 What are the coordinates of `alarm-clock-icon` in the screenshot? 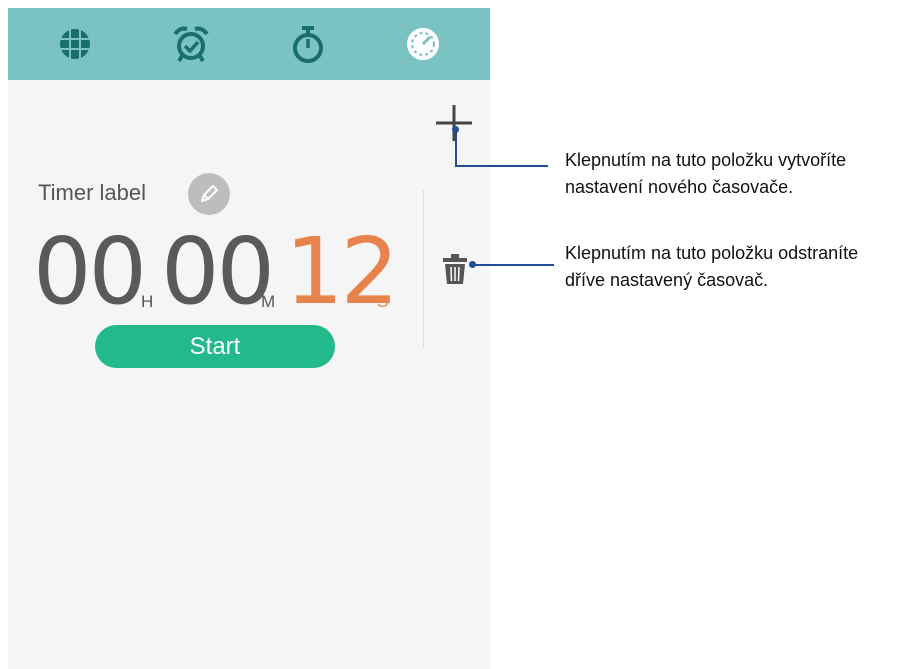 It's located at (191, 44).